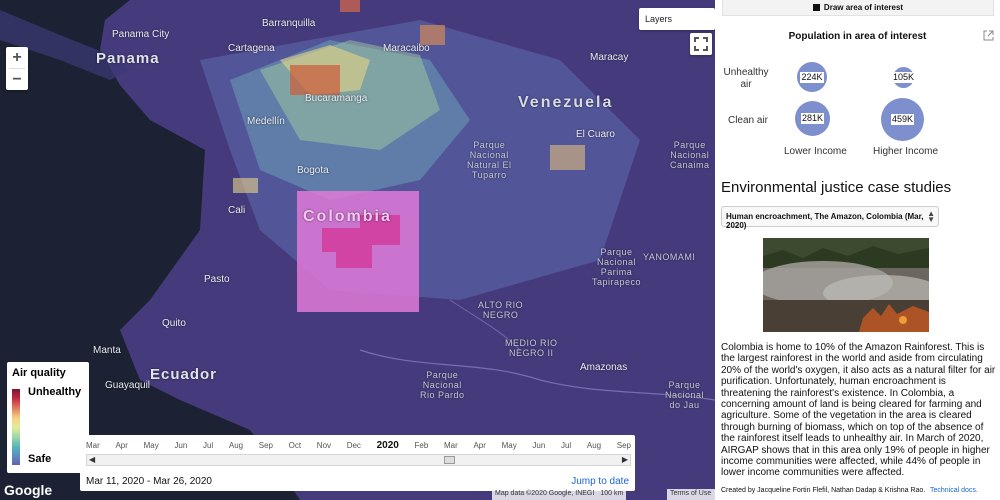  Describe the element at coordinates (604, 367) in the screenshot. I see `label-amazonas: Amazonas` at that location.